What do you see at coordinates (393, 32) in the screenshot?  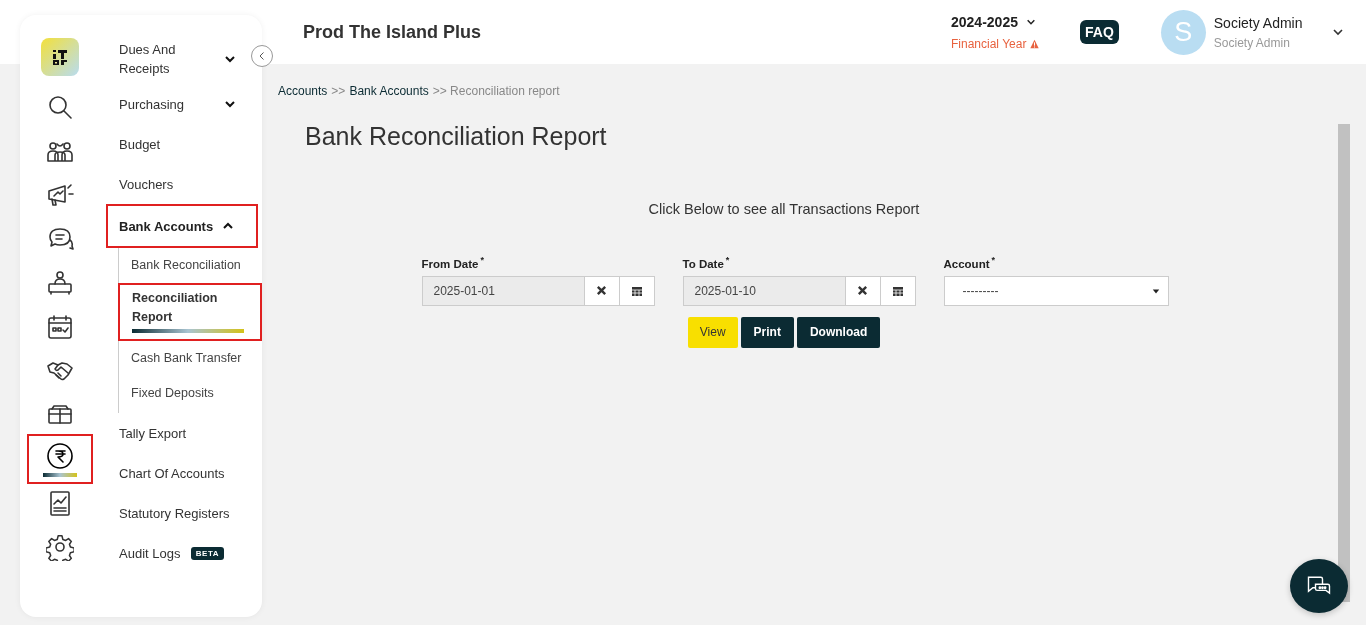 I see `app-title: Prod The Island Plus` at bounding box center [393, 32].